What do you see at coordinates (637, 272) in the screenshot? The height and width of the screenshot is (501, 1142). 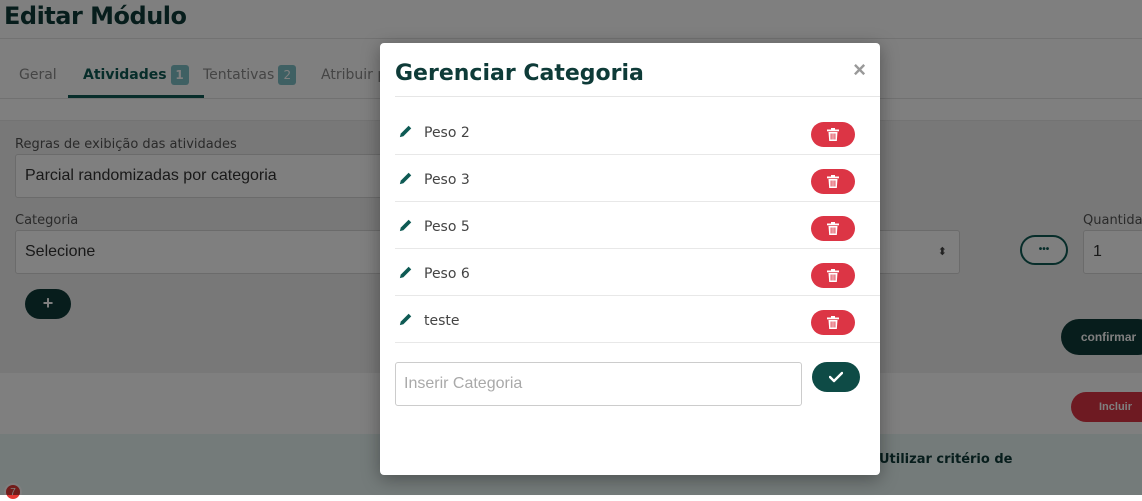 I see `category-row: Peso 6` at bounding box center [637, 272].